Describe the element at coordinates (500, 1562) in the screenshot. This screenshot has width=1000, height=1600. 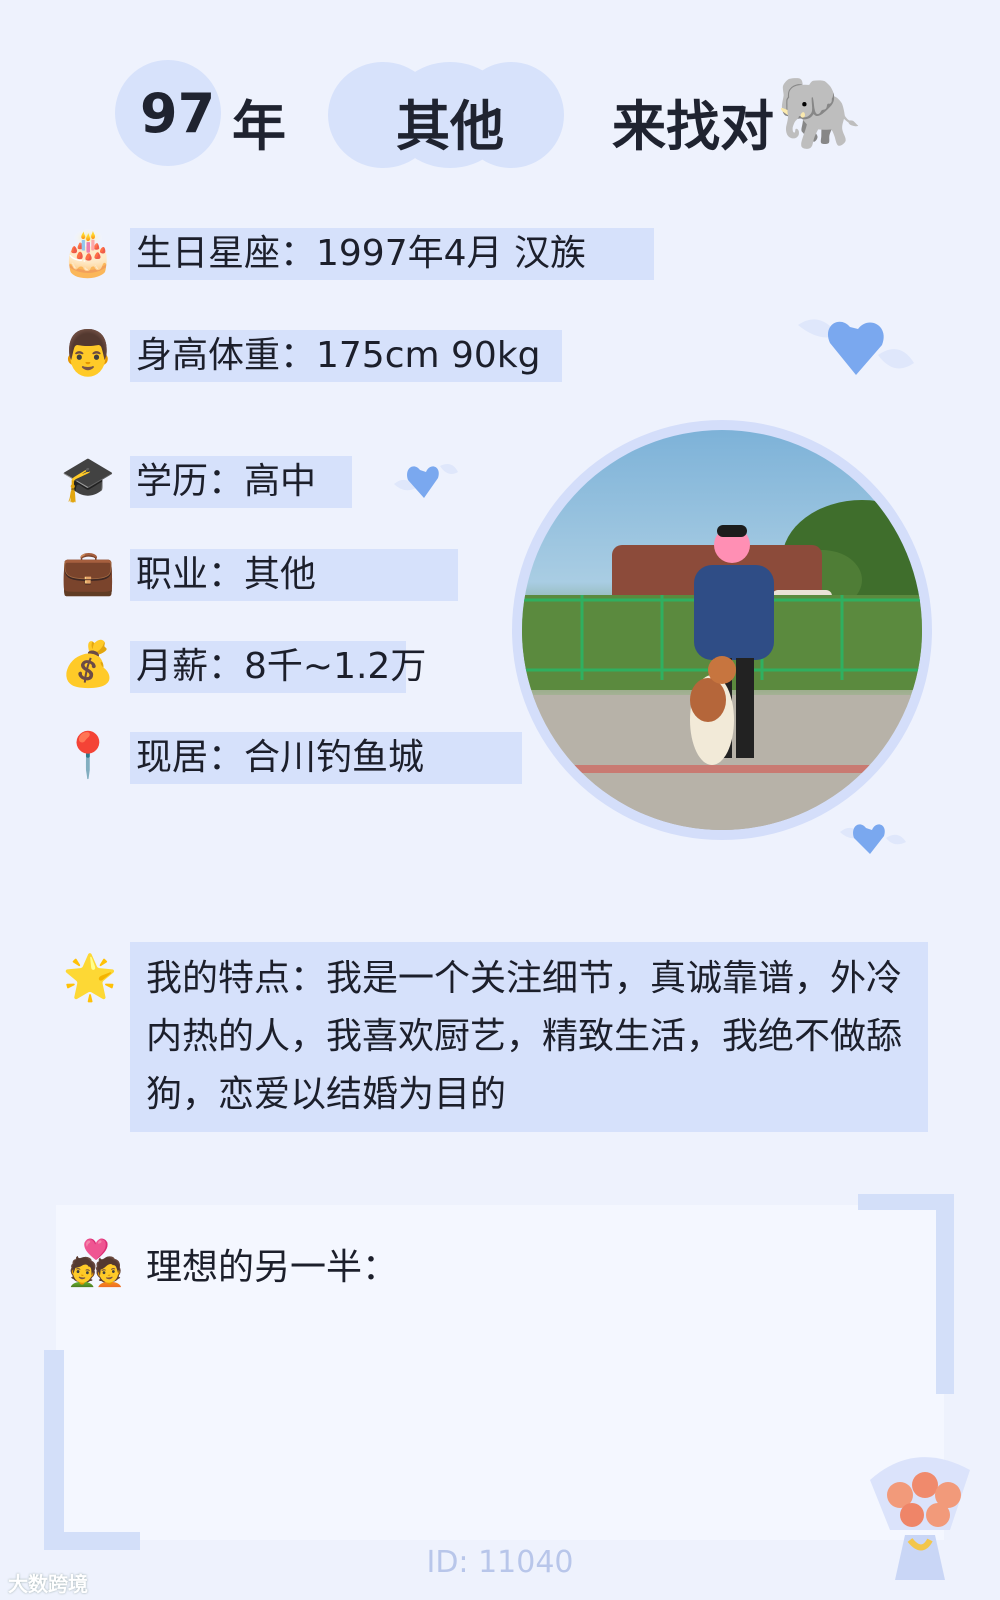
I see `profile-id: ID: 11040` at that location.